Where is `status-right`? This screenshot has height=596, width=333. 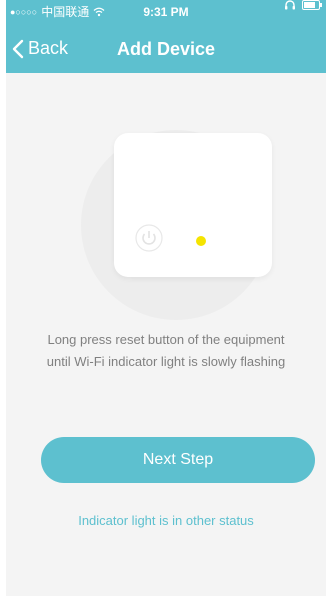 status-right is located at coordinates (303, 5).